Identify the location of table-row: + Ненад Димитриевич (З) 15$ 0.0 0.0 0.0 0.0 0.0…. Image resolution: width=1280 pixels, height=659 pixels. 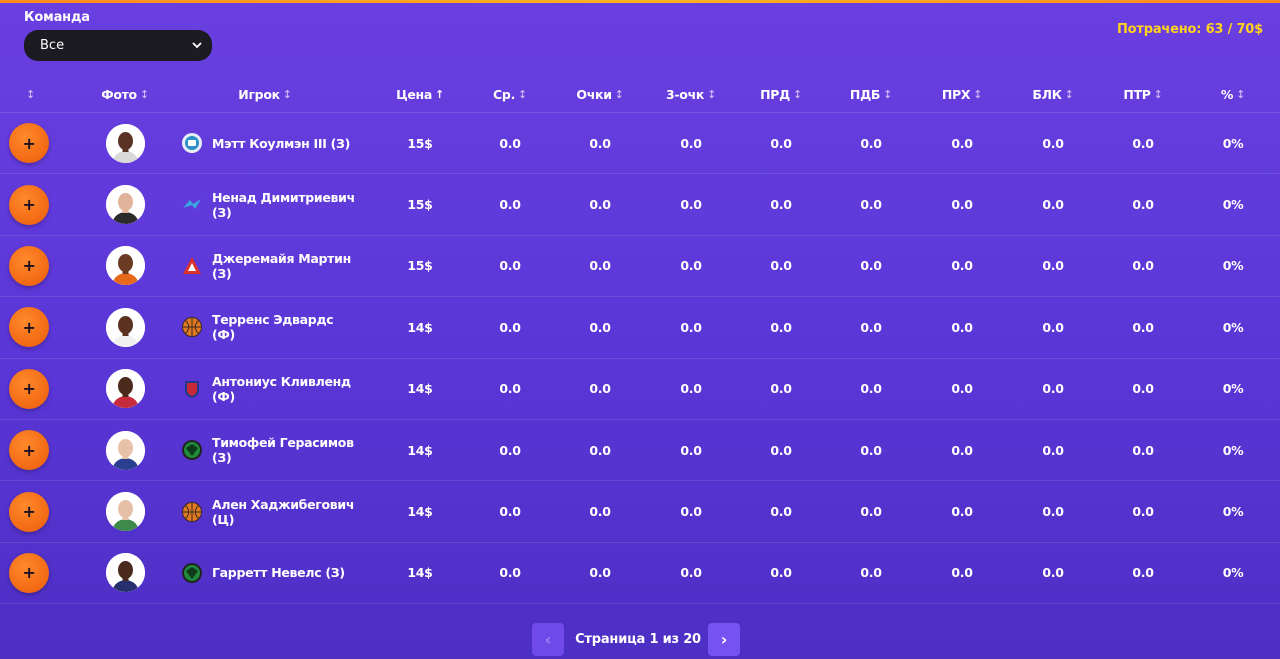
(640, 205).